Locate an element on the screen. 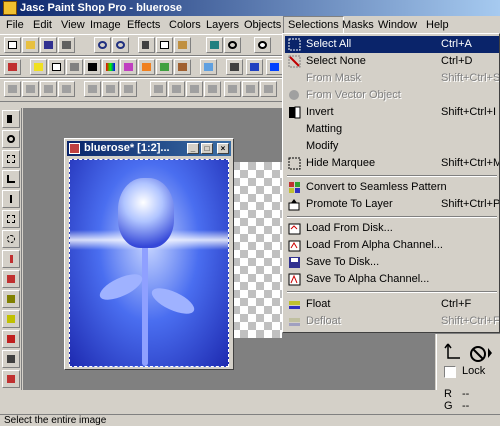 The width and height of the screenshot is (500, 426). redo-icon is located at coordinates (120, 45).